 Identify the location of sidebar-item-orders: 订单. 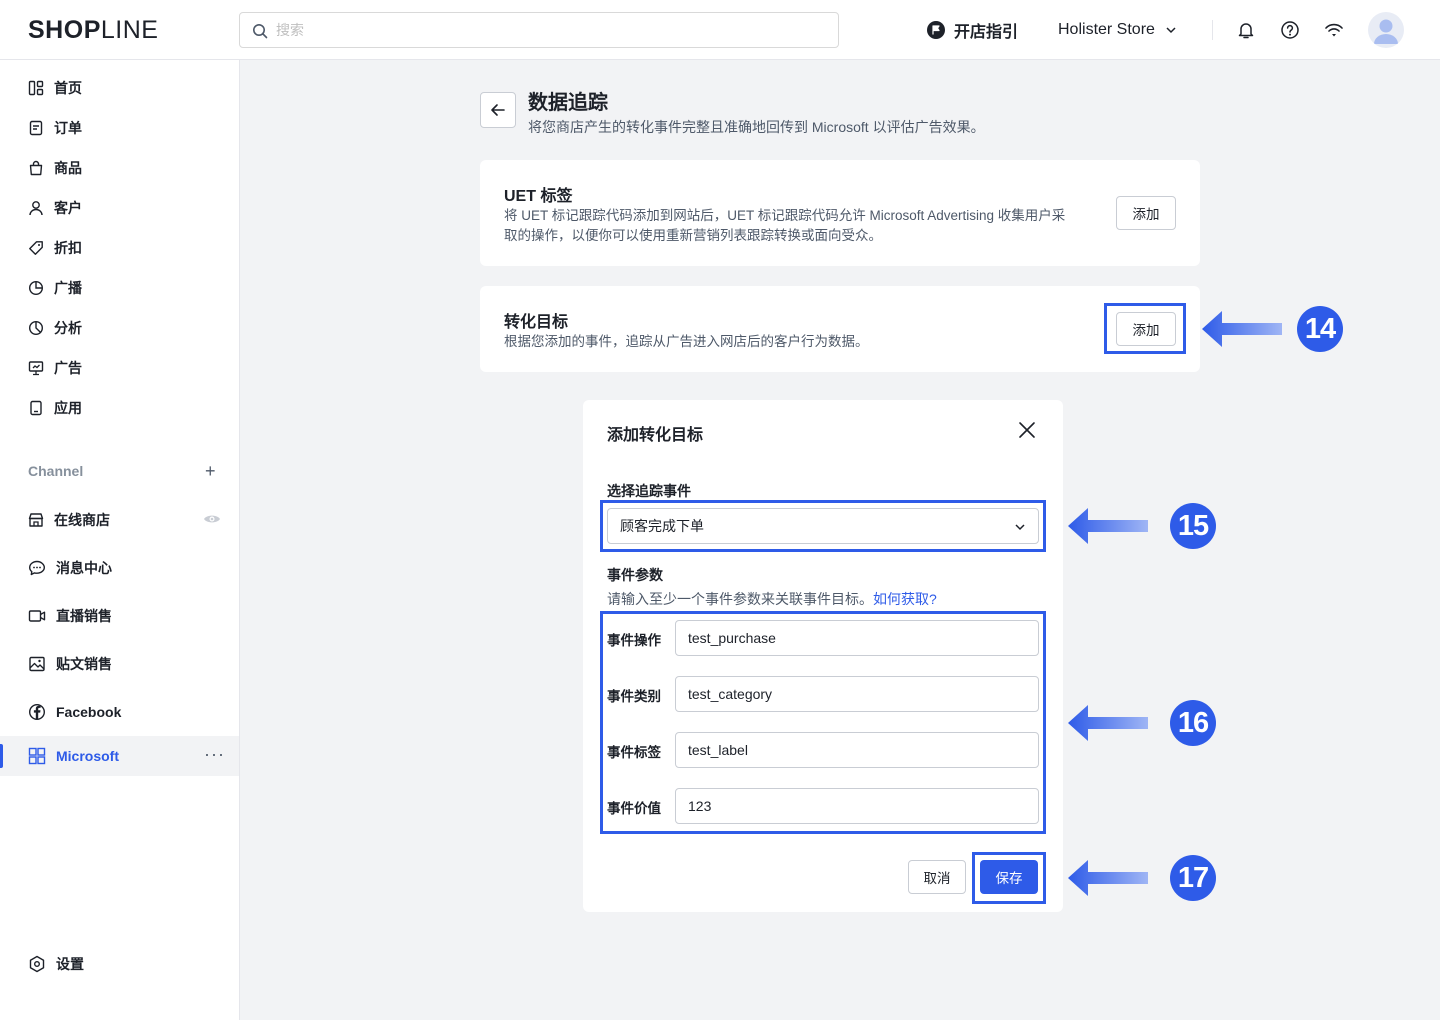
(119, 128).